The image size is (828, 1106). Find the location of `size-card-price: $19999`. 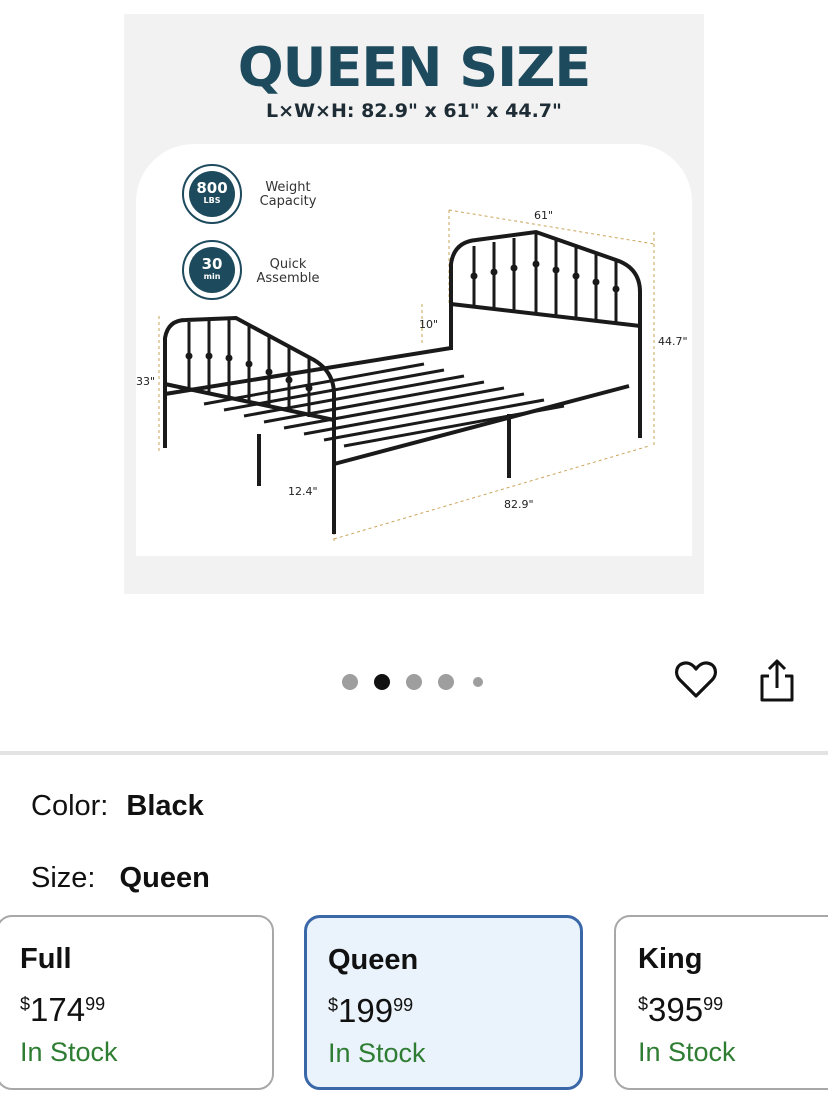

size-card-price: $19999 is located at coordinates (371, 1010).